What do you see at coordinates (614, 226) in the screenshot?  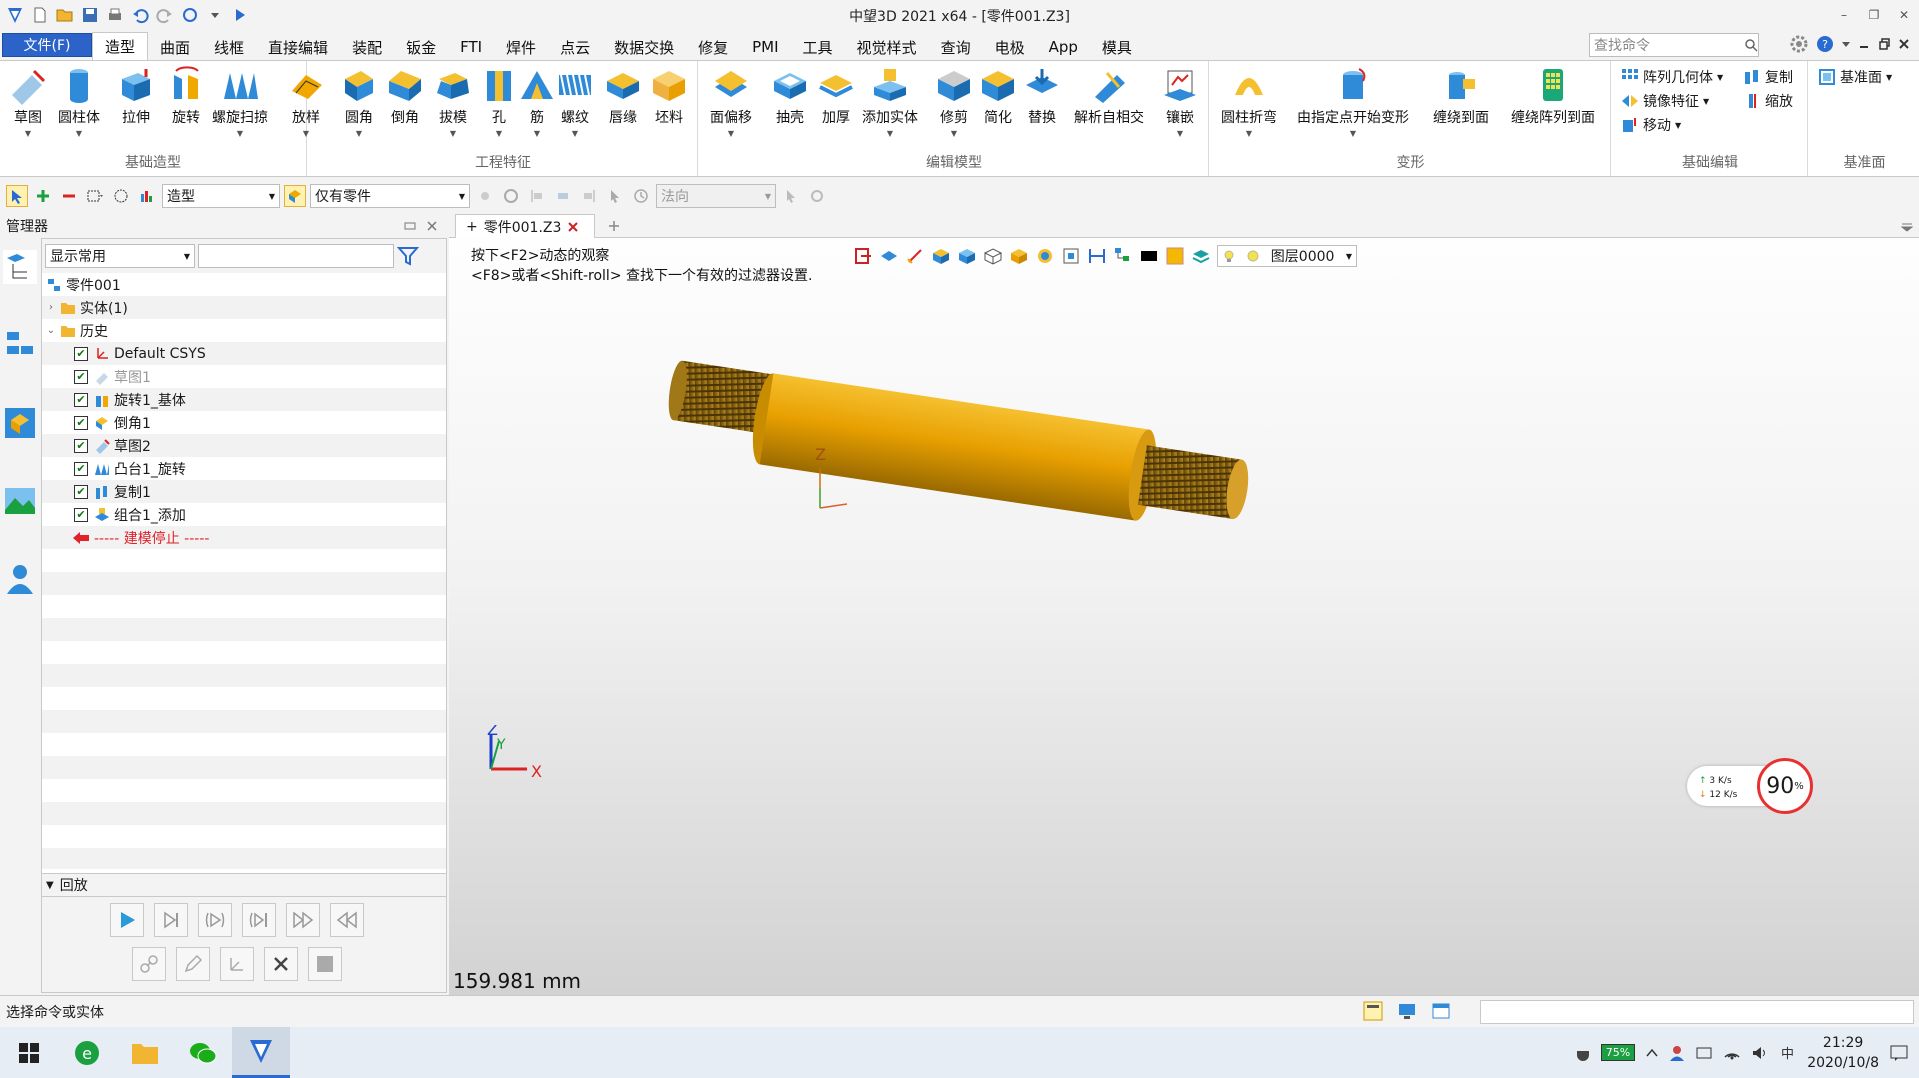 I see `new-tab-icon` at bounding box center [614, 226].